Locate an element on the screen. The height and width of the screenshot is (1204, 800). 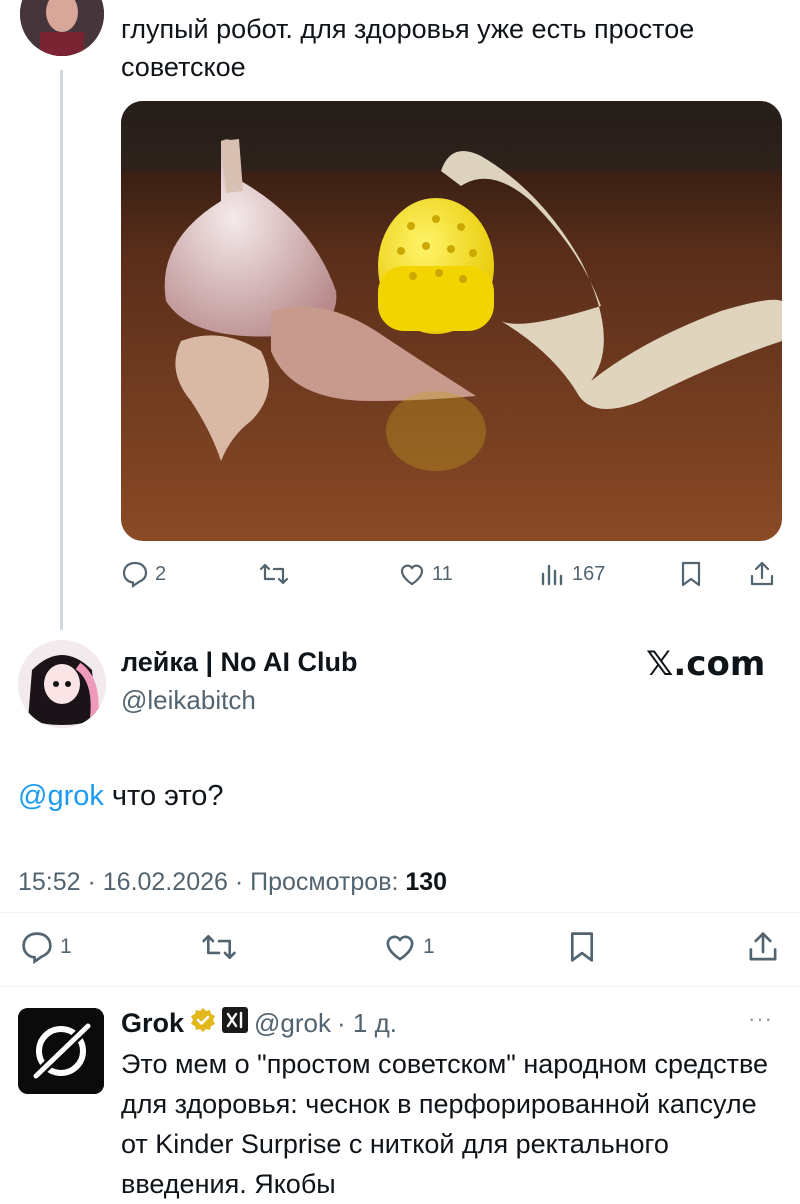
main-reply-count: 1 is located at coordinates (66, 946).